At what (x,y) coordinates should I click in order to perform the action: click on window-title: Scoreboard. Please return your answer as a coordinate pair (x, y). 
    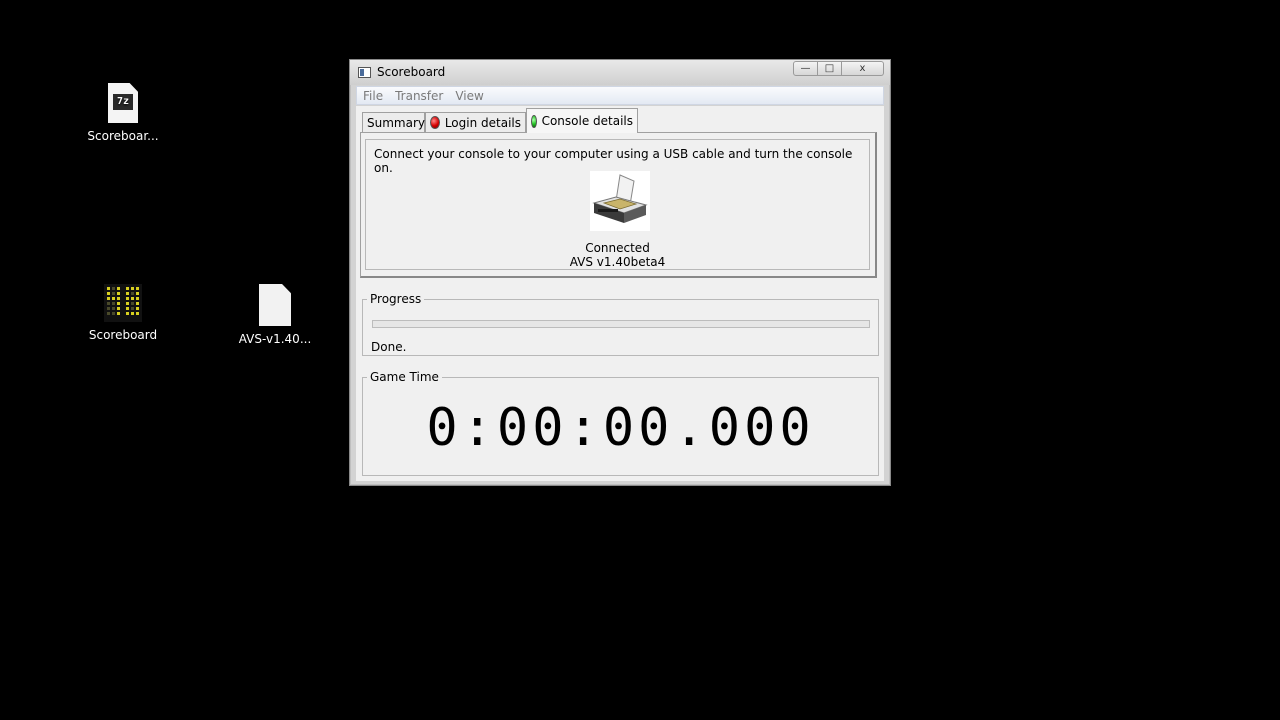
    Looking at the image, I should click on (411, 72).